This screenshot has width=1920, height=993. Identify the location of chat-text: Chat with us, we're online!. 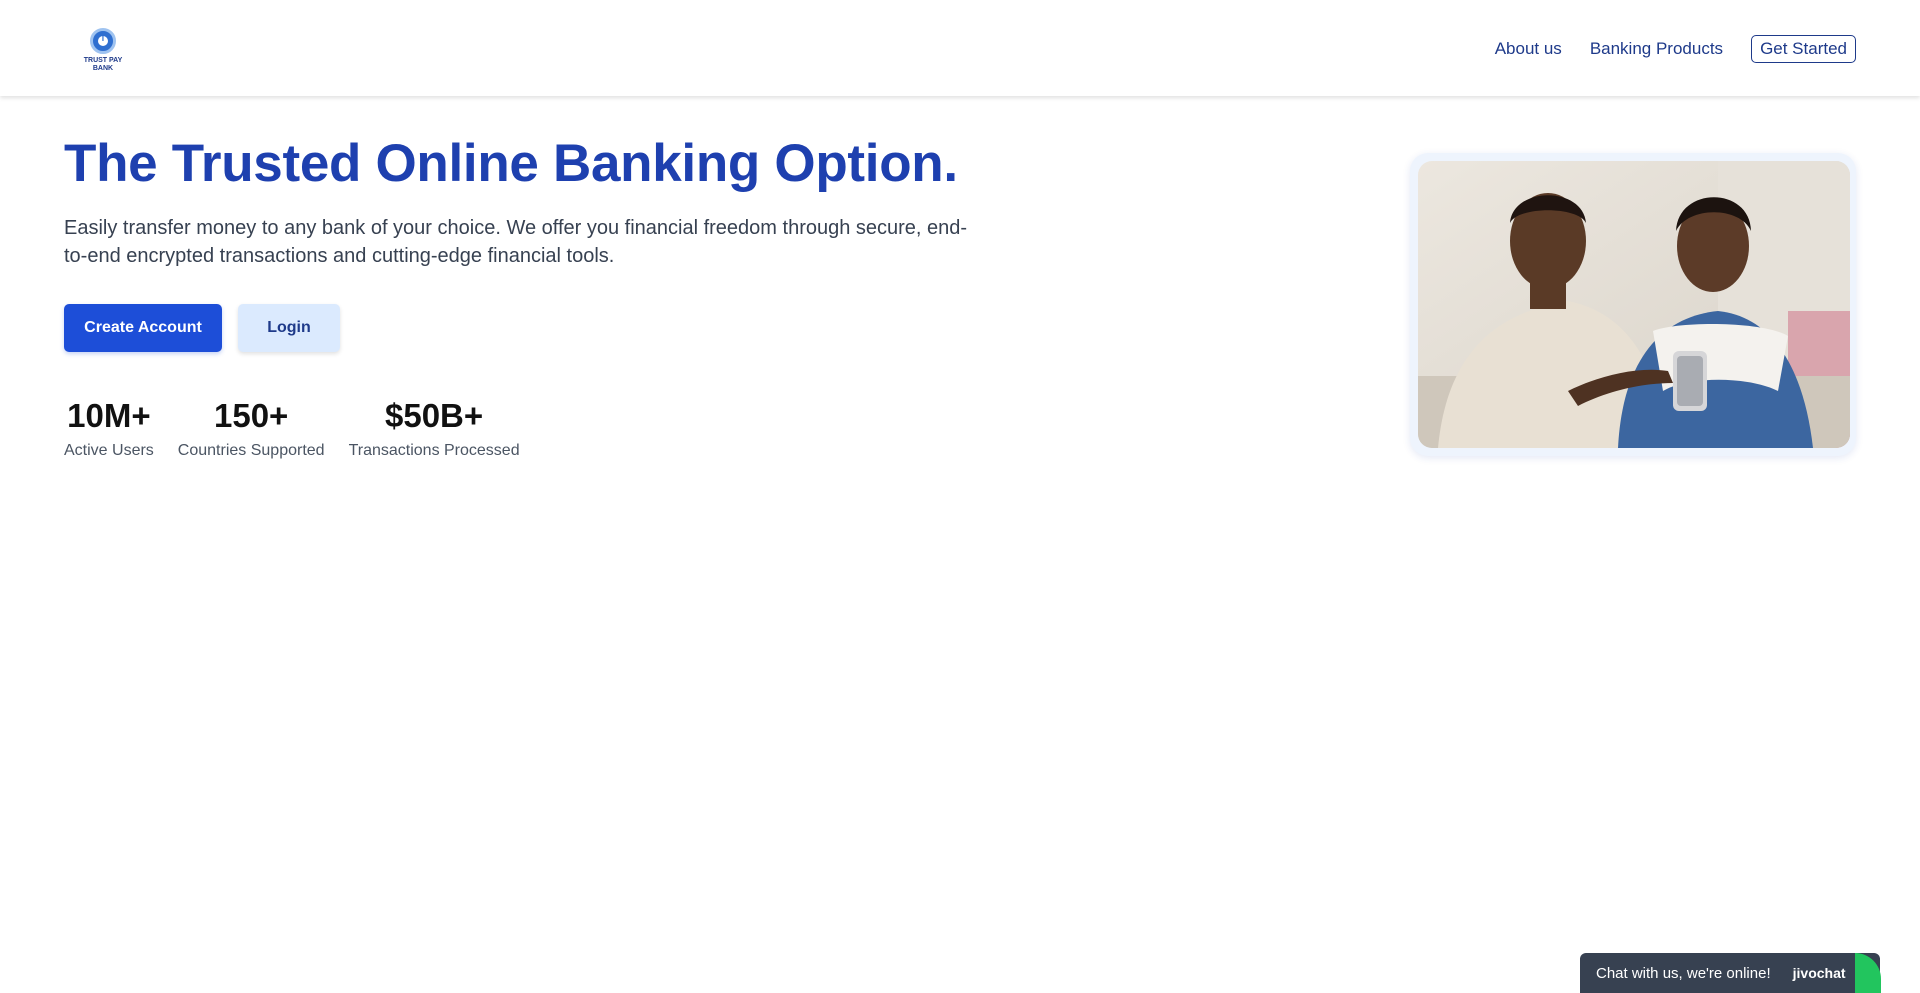
(1683, 973).